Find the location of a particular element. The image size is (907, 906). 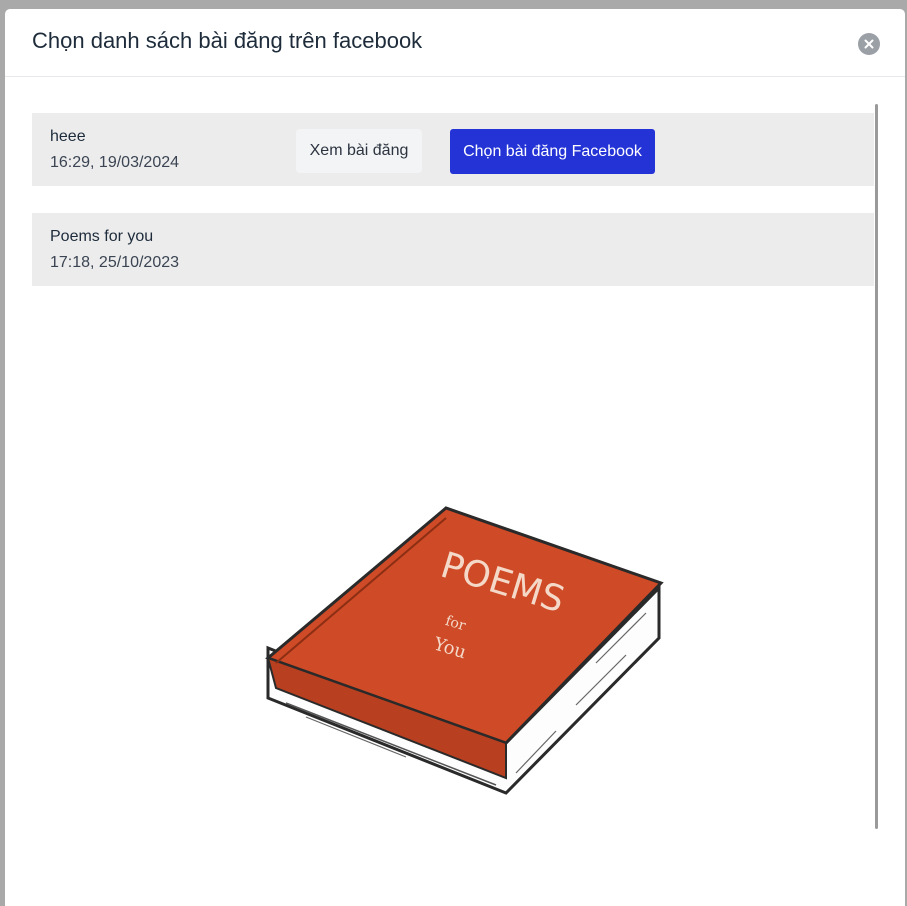

close-icon is located at coordinates (869, 44).